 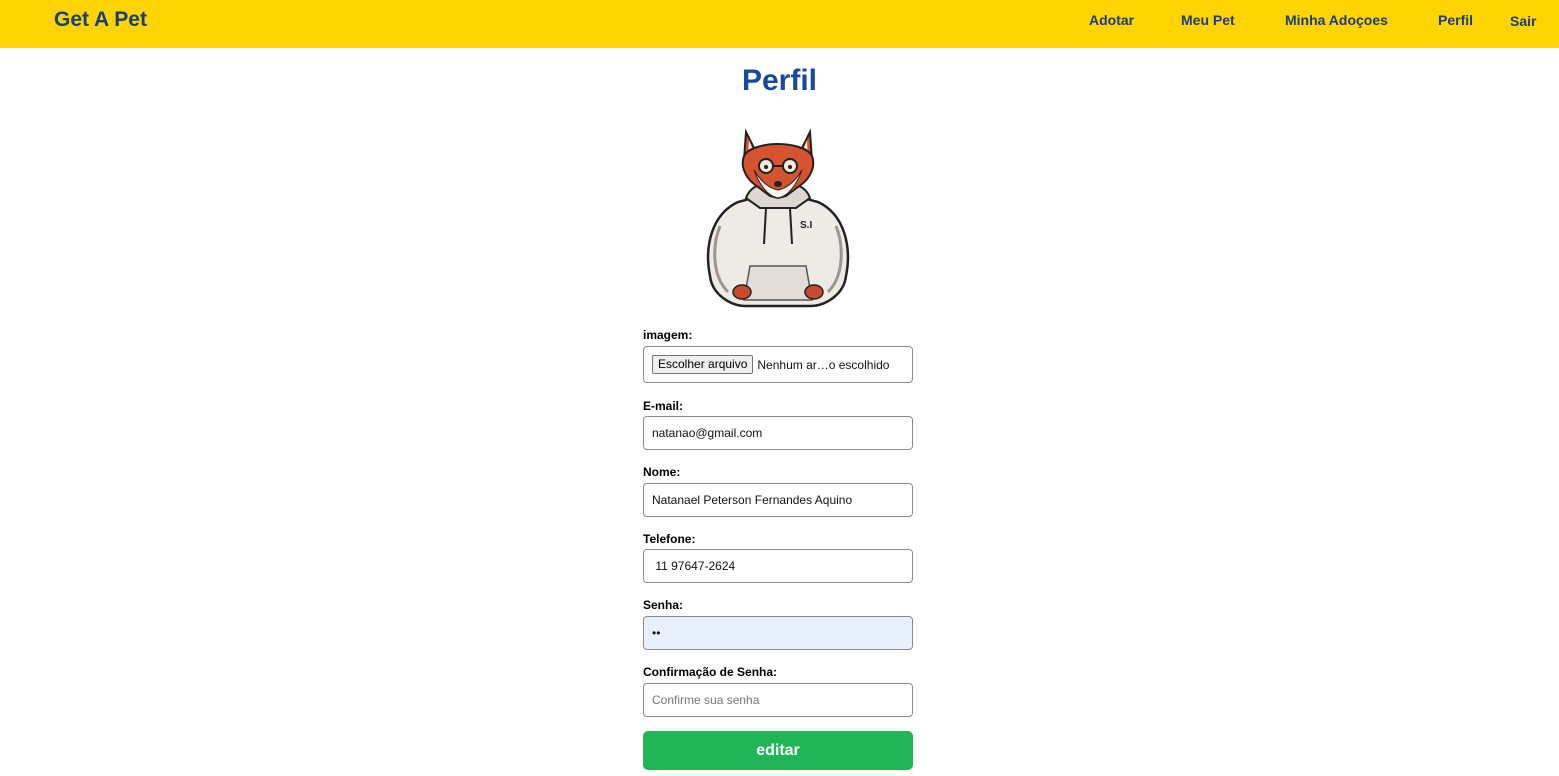 I want to click on file-status: Nenhum ar…o escolhido, so click(x=823, y=364).